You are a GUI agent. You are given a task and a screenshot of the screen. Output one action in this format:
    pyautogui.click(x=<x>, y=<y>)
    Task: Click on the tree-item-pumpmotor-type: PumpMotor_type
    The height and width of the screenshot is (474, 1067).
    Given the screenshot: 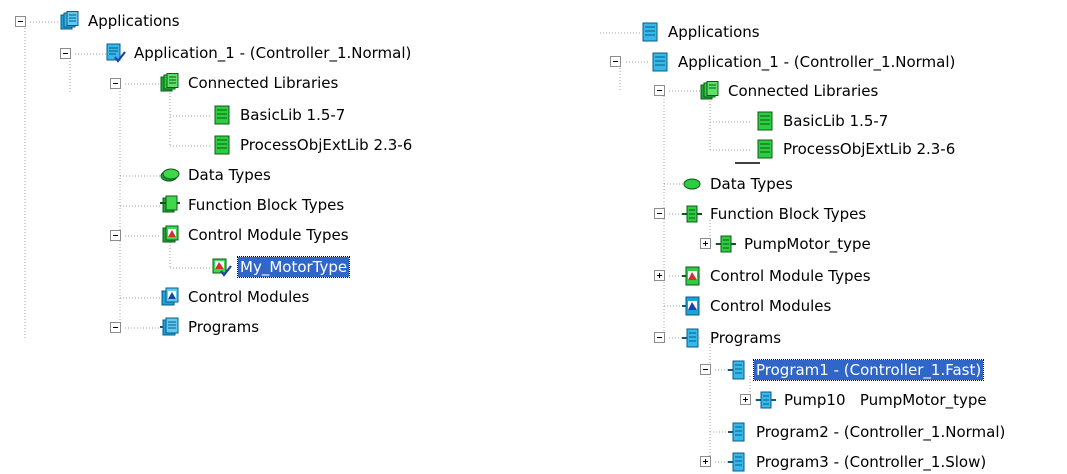 What is the action you would take?
    pyautogui.click(x=794, y=244)
    